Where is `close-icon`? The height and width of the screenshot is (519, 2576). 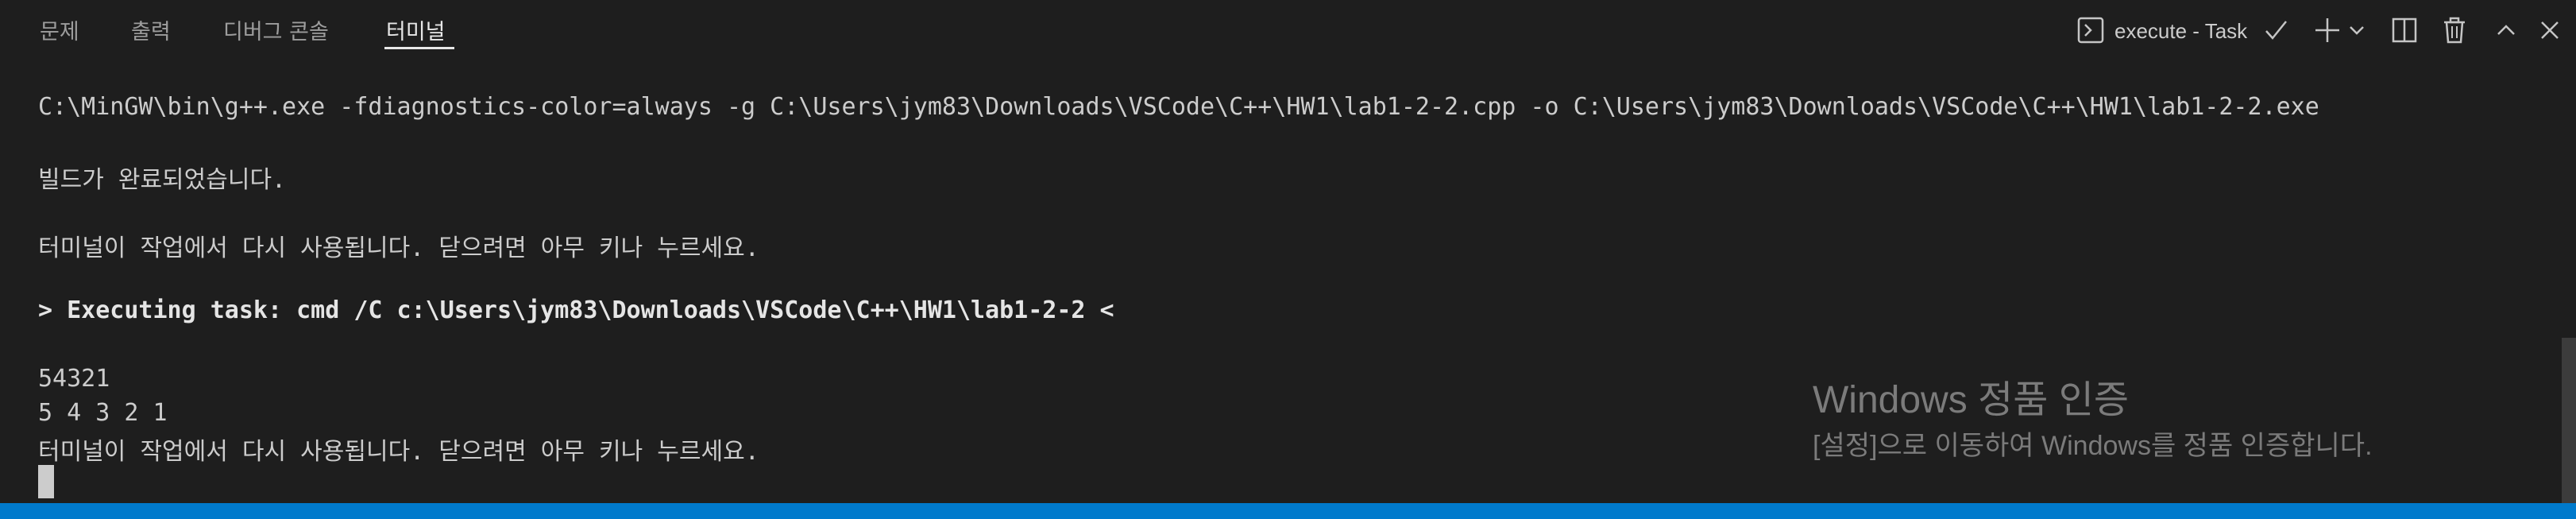 close-icon is located at coordinates (2550, 30).